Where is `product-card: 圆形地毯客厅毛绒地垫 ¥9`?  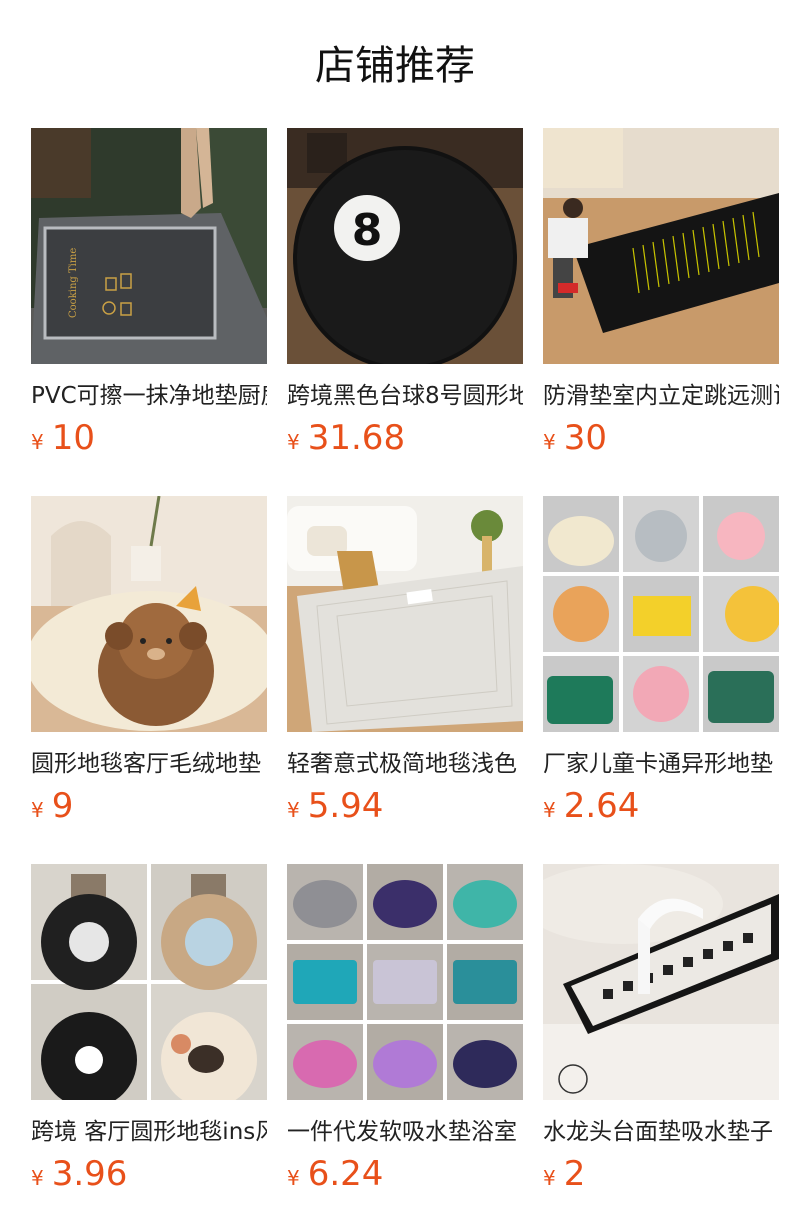
product-card: 圆形地毯客厅毛绒地垫 ¥9 is located at coordinates (149, 680).